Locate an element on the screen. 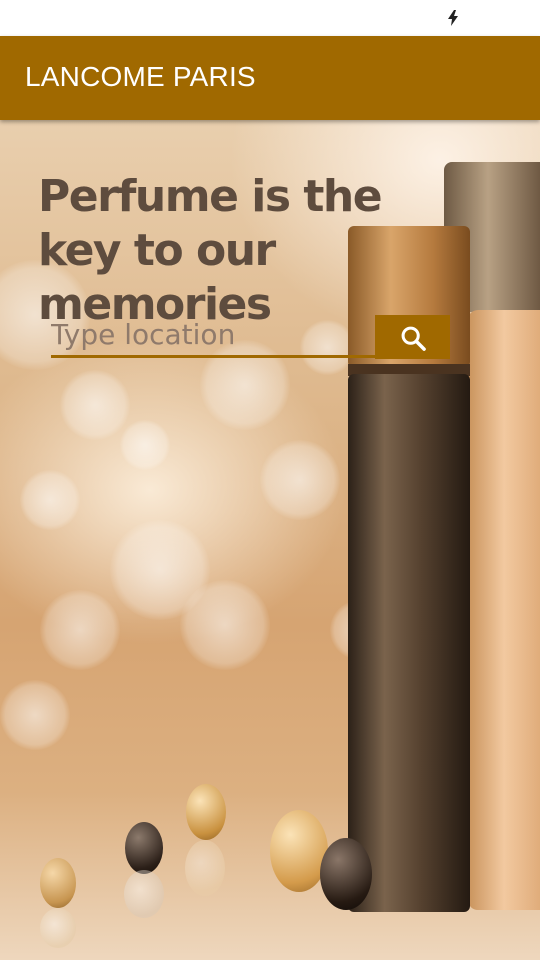  page-headline: Perfume is the key to our memories is located at coordinates (210, 250).